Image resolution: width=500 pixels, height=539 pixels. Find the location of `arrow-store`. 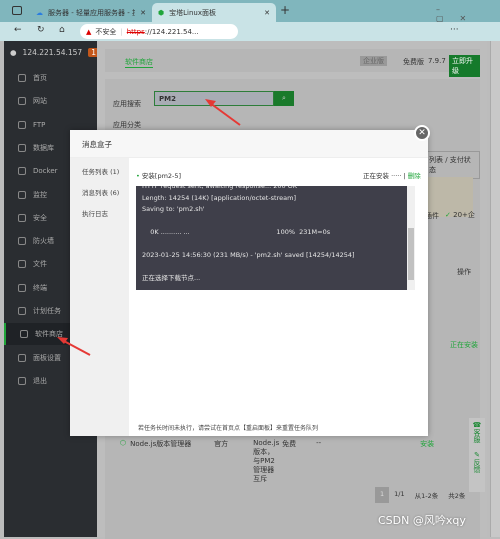

arrow-store is located at coordinates (76, 347).